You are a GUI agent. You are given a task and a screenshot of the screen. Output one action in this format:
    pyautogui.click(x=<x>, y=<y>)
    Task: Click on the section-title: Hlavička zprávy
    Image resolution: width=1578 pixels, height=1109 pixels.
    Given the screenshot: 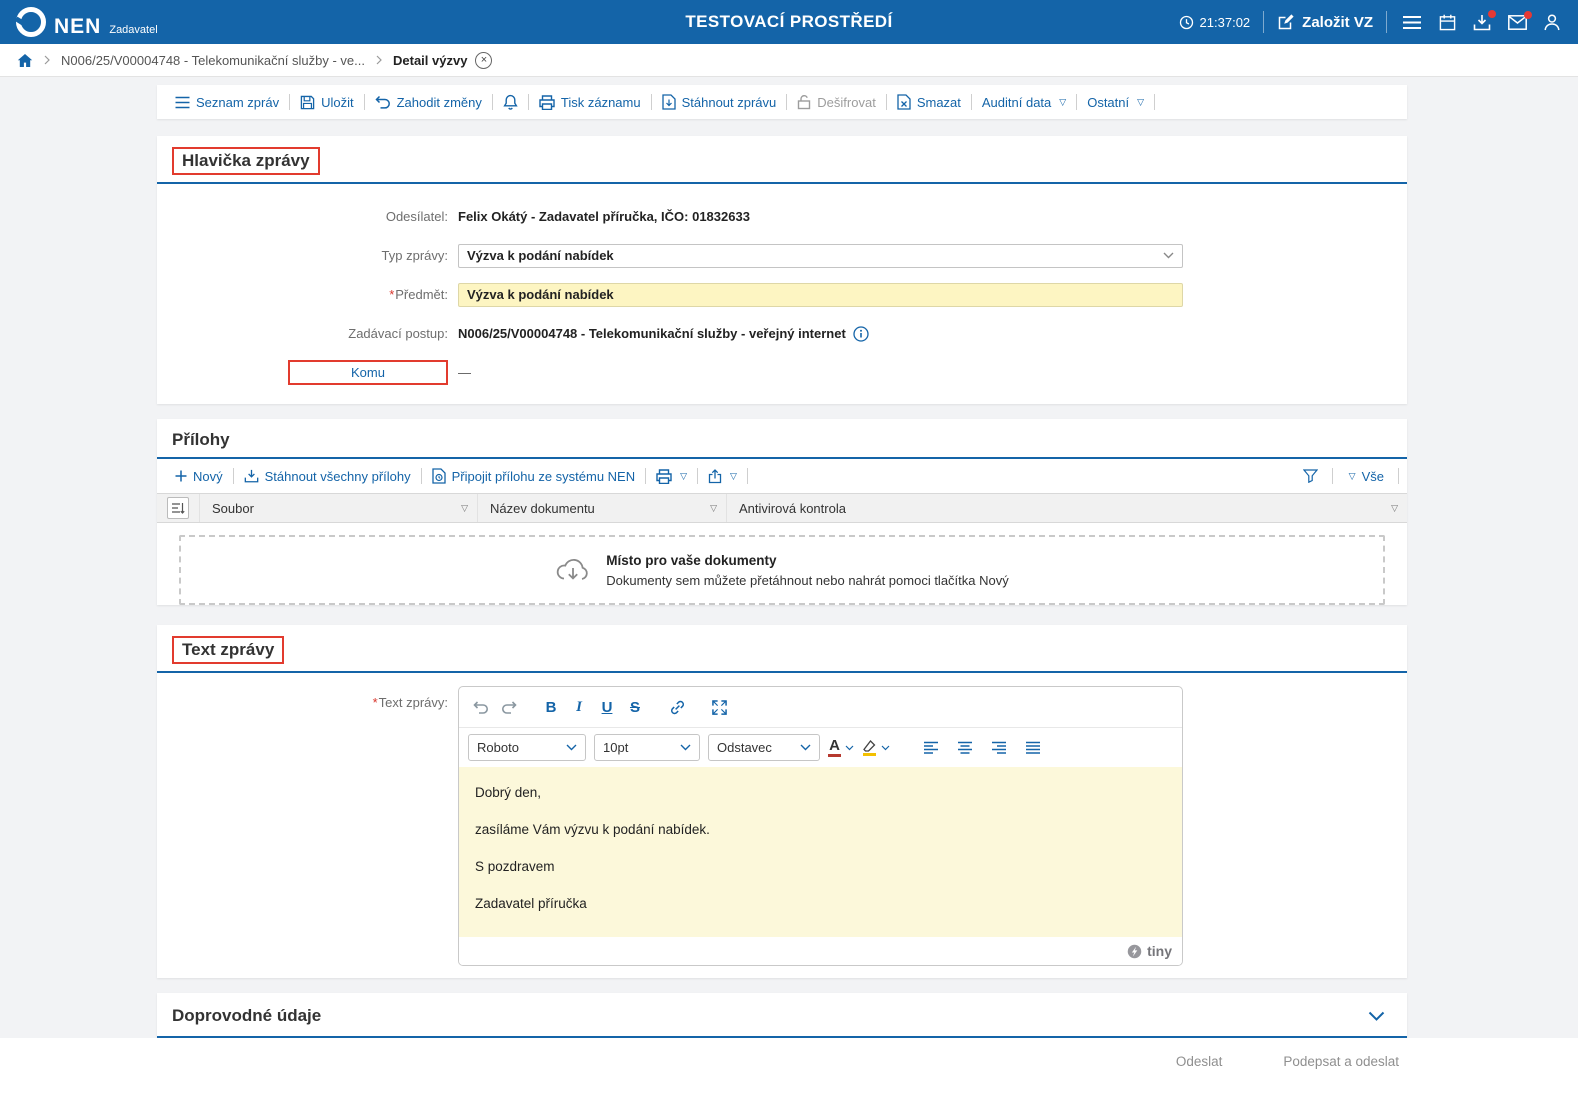 What is the action you would take?
    pyautogui.click(x=246, y=160)
    